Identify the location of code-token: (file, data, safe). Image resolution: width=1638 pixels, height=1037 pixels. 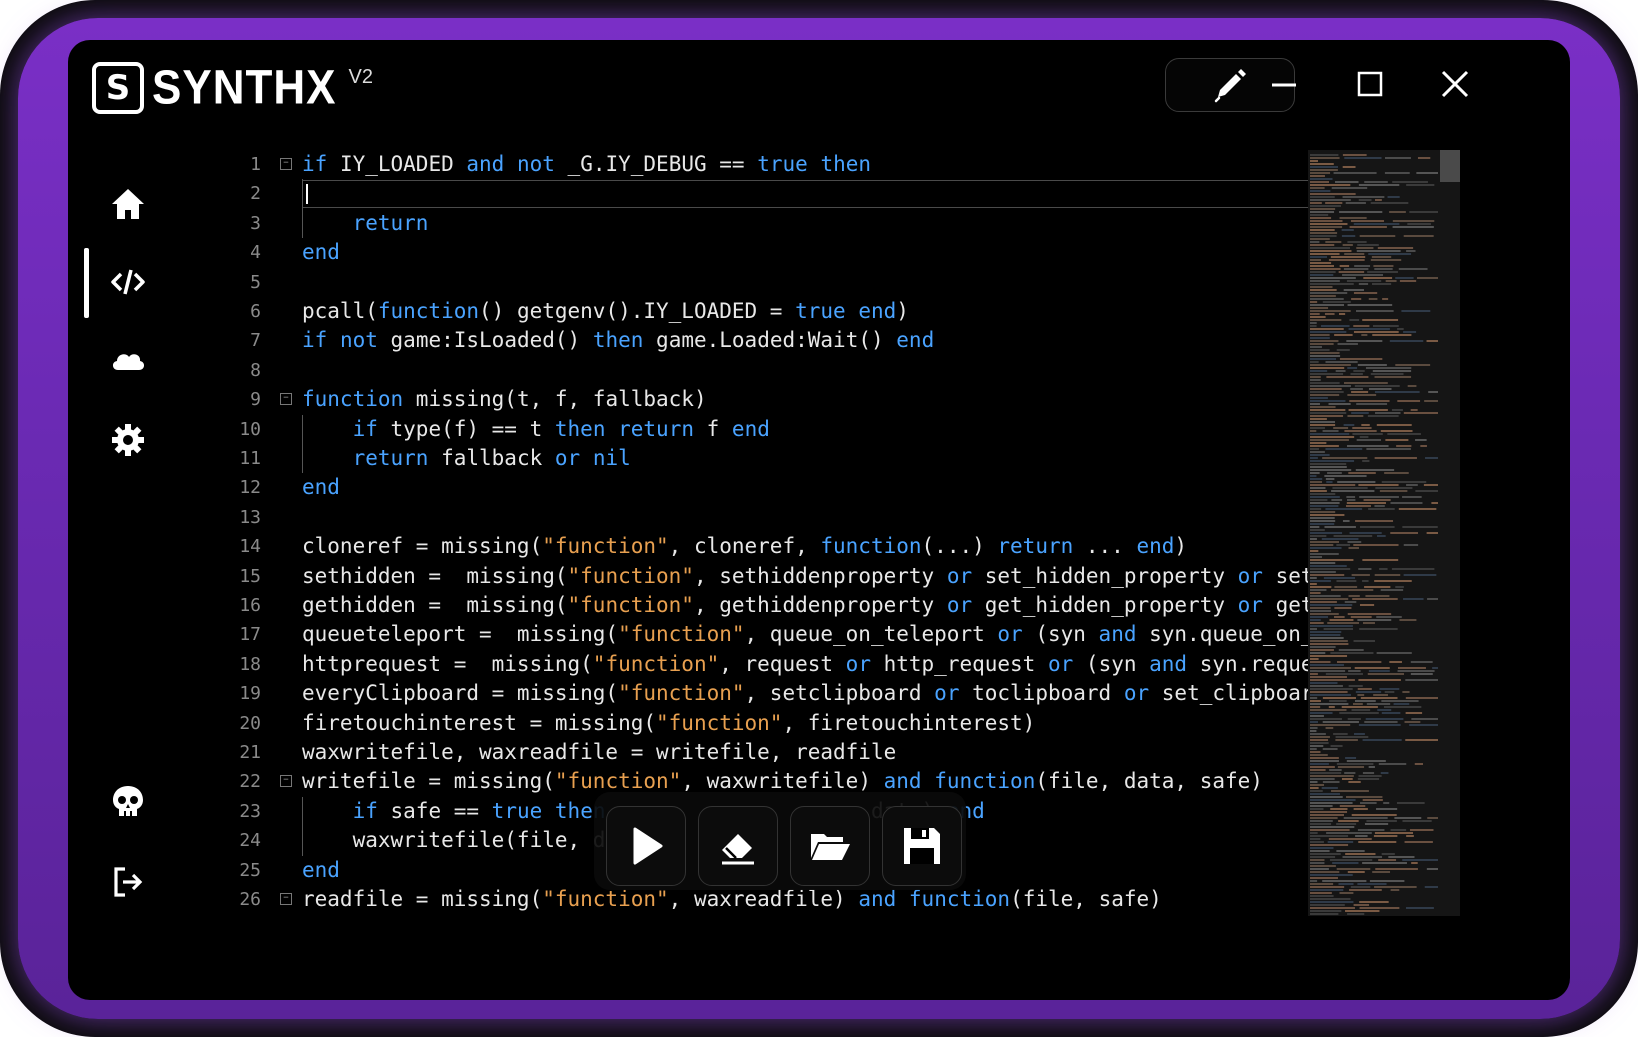
(1149, 781).